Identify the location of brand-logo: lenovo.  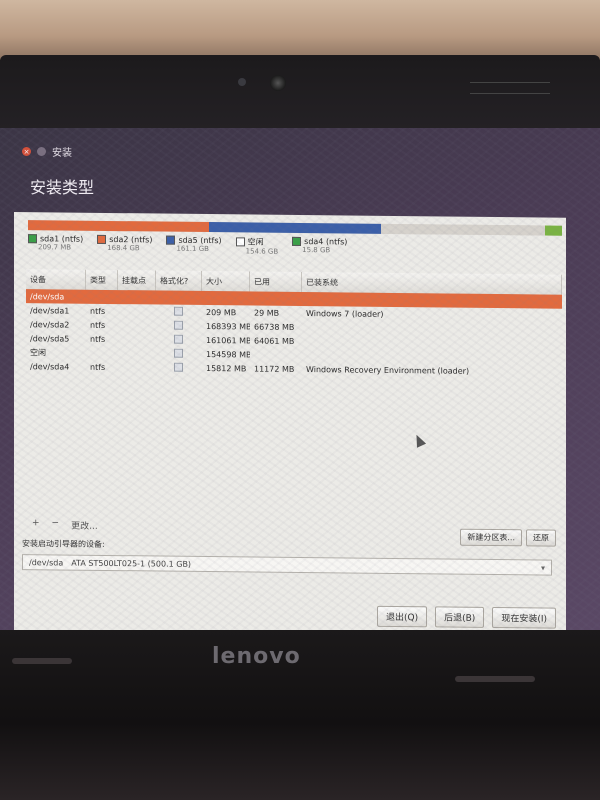
(256, 656).